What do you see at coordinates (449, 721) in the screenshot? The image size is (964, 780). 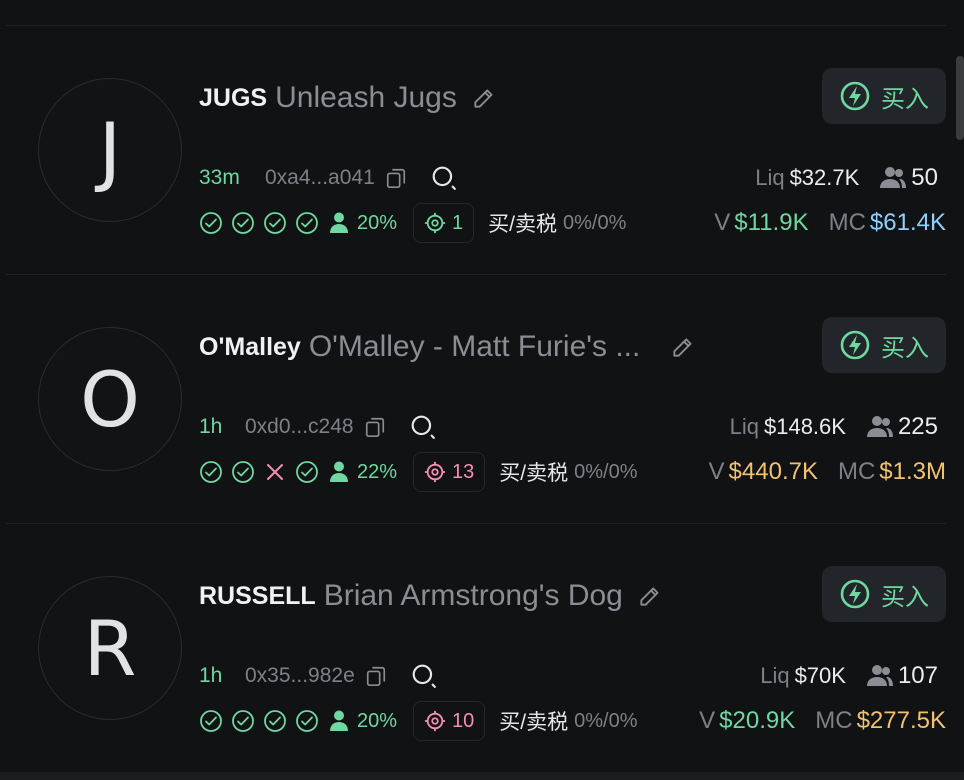 I see `snipers-badge: 10` at bounding box center [449, 721].